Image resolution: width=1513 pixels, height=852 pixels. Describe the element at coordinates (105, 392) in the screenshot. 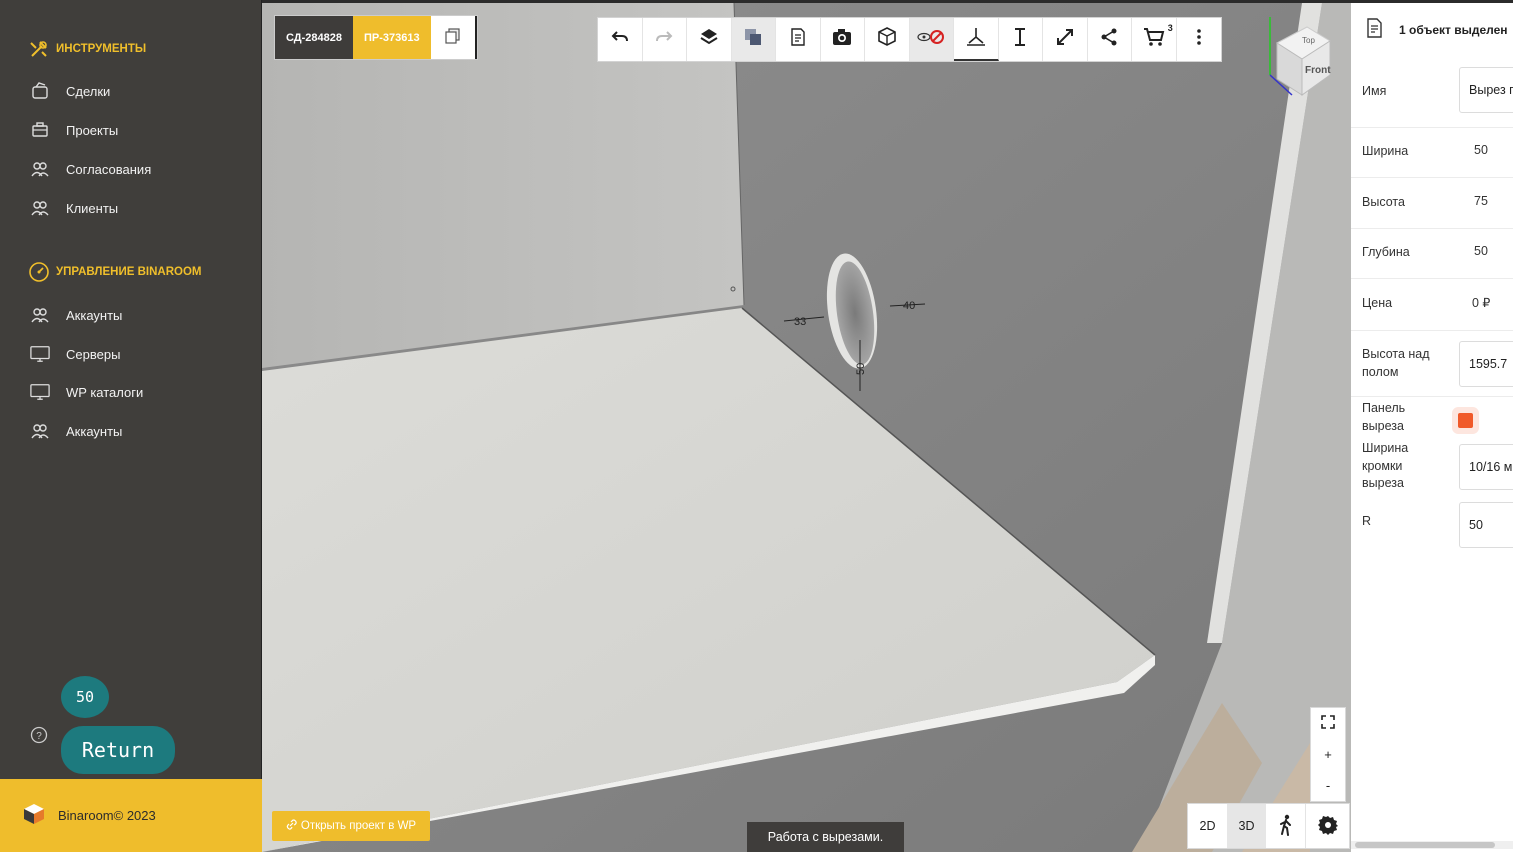

I see `sidebar-item-label: WP каталоги` at that location.